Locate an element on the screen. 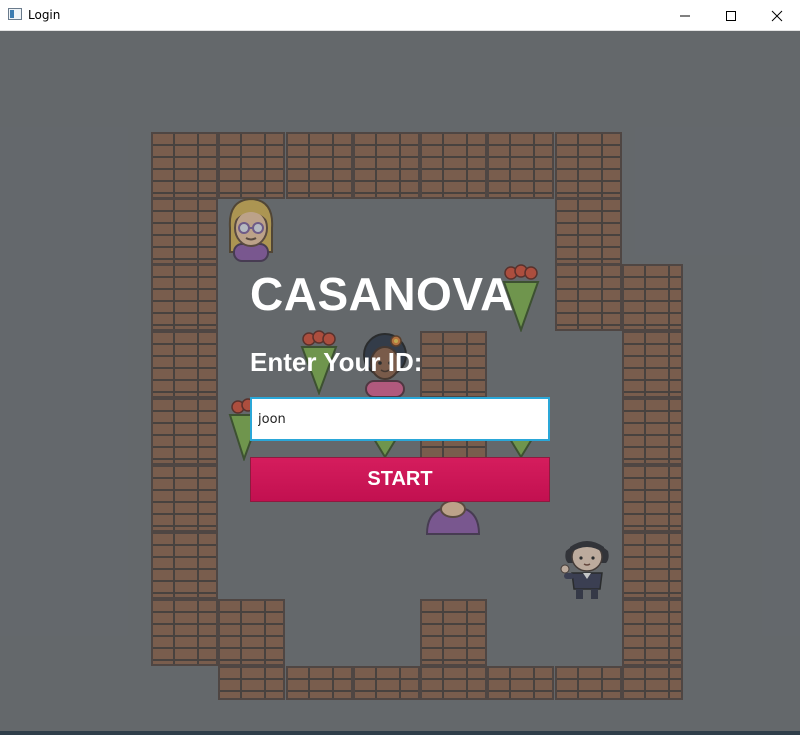  maximize-icon is located at coordinates (731, 15).